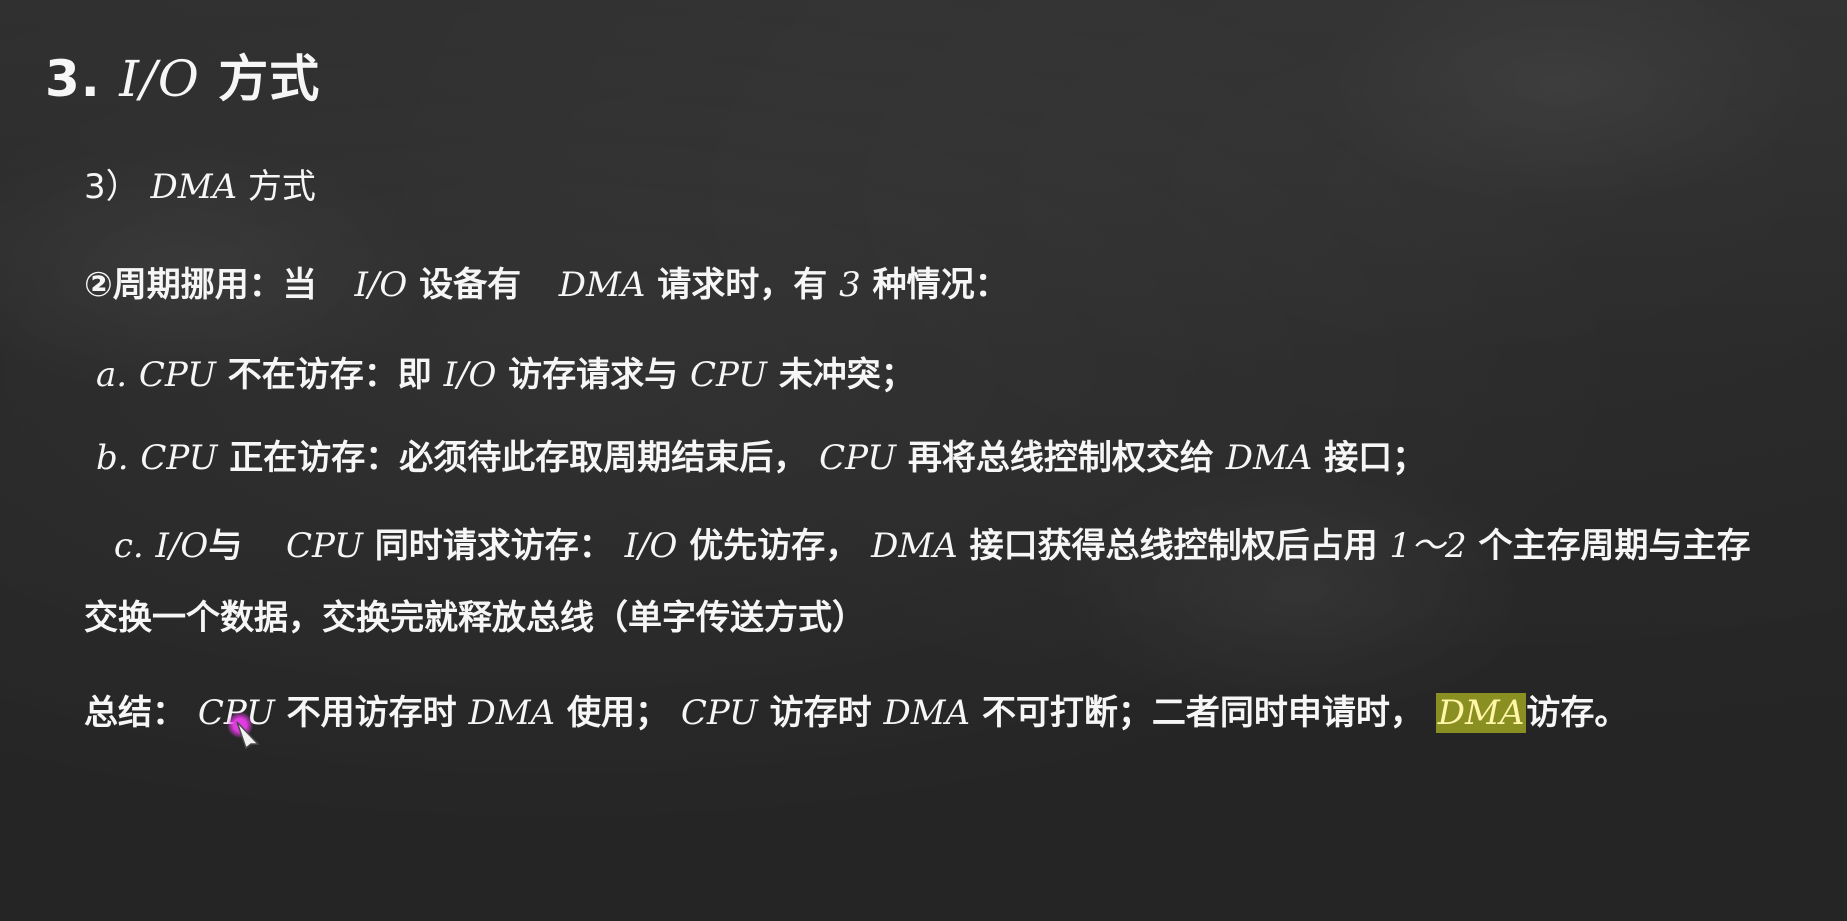 This screenshot has height=921, width=1847. Describe the element at coordinates (1173, 546) in the screenshot. I see `case-c-part-4: 接口获得总线控制权后占用` at that location.